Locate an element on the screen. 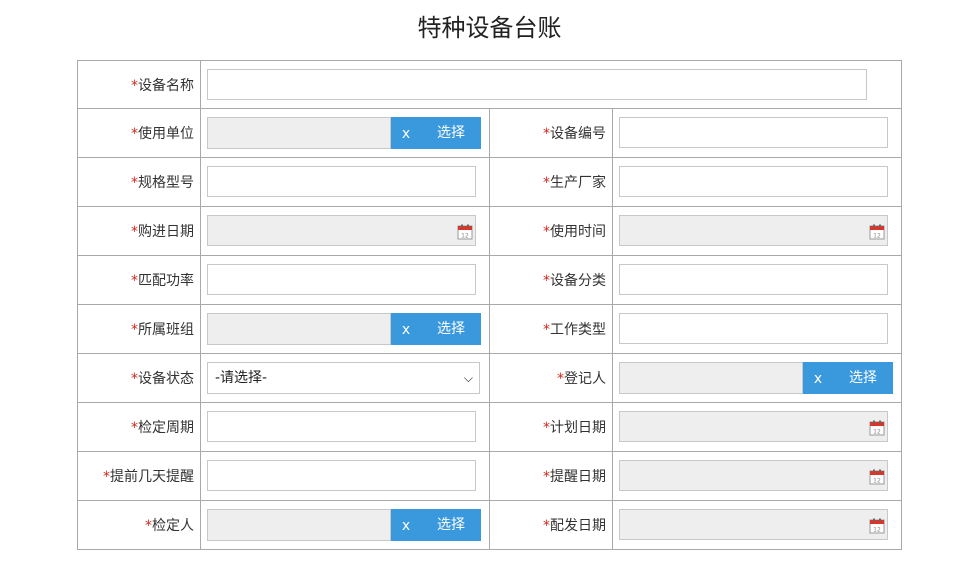  device-name-input is located at coordinates (537, 84).